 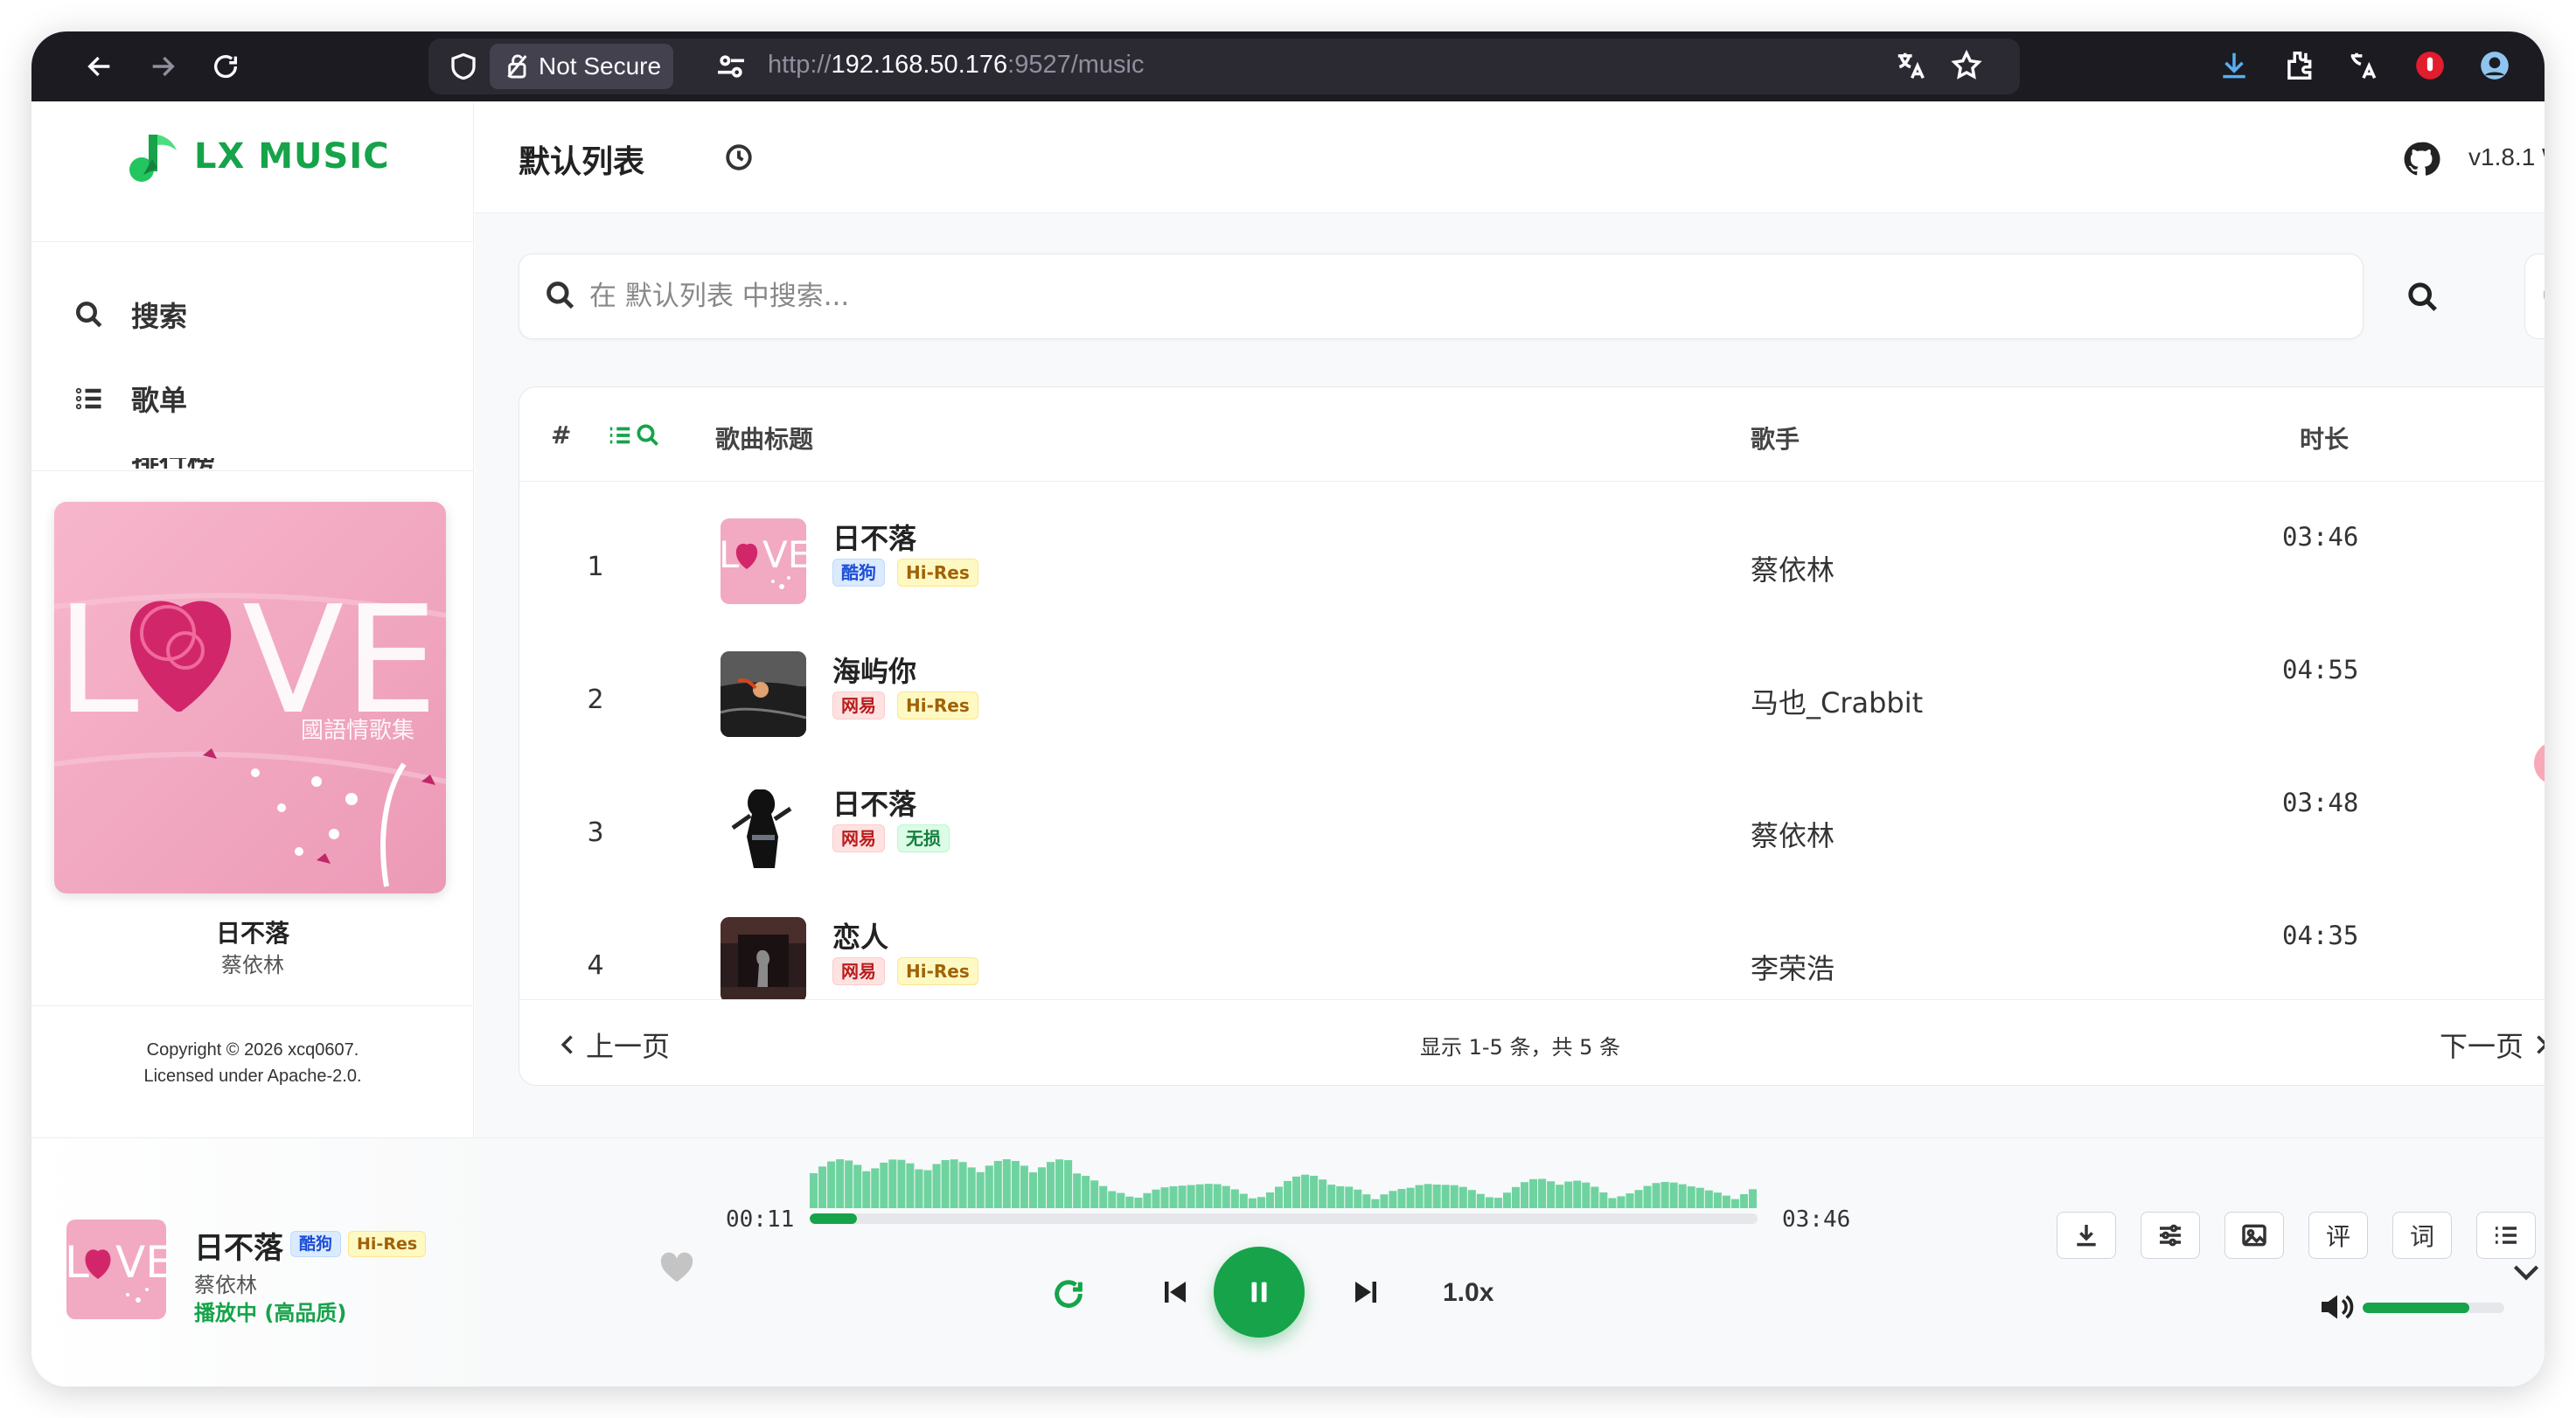 I want to click on current-time: 00:11, so click(x=760, y=1219).